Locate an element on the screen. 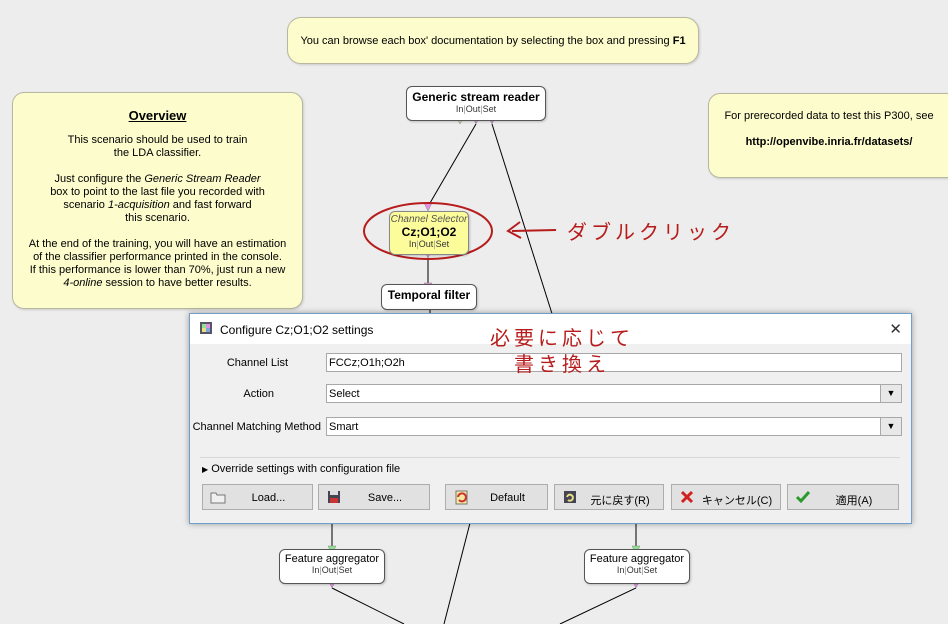 This screenshot has width=948, height=624. annotation-arrow-selector is located at coordinates (534, 230).